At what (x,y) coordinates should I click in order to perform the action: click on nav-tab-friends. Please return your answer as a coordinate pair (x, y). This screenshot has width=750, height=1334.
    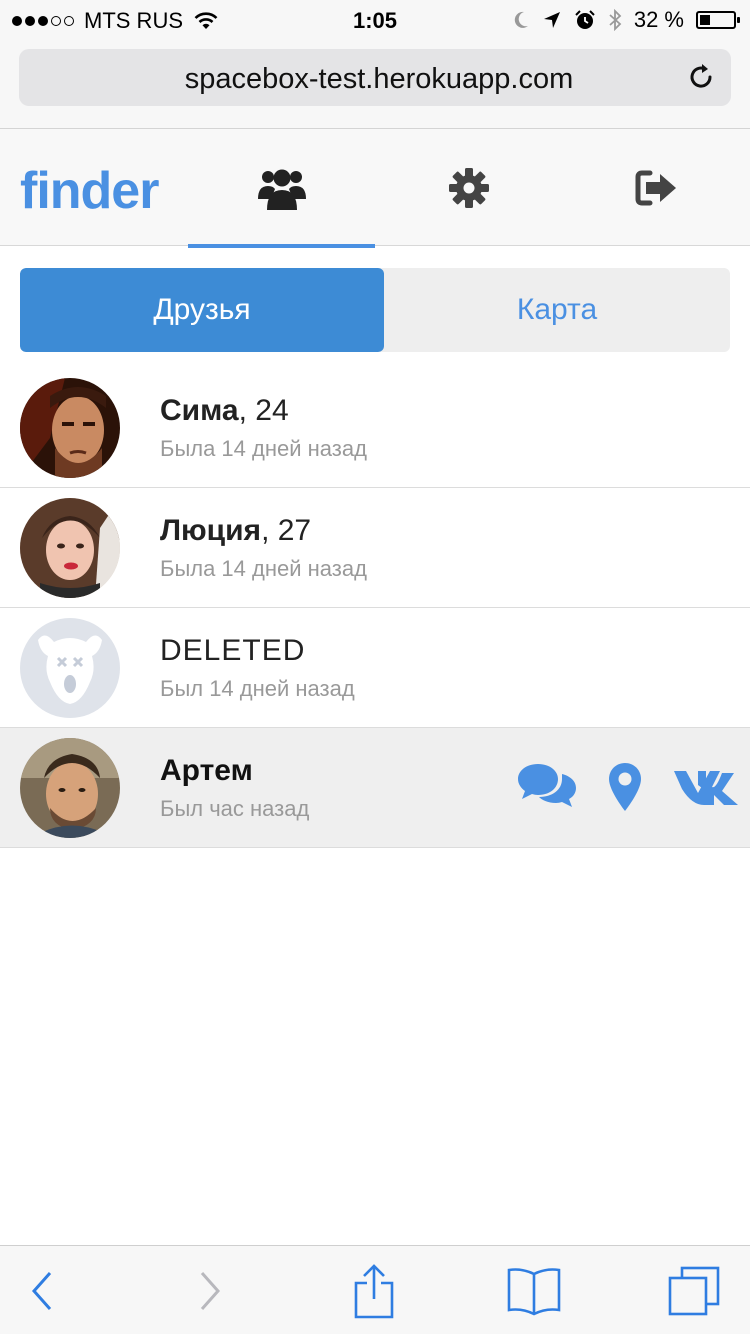
    Looking at the image, I should click on (281, 188).